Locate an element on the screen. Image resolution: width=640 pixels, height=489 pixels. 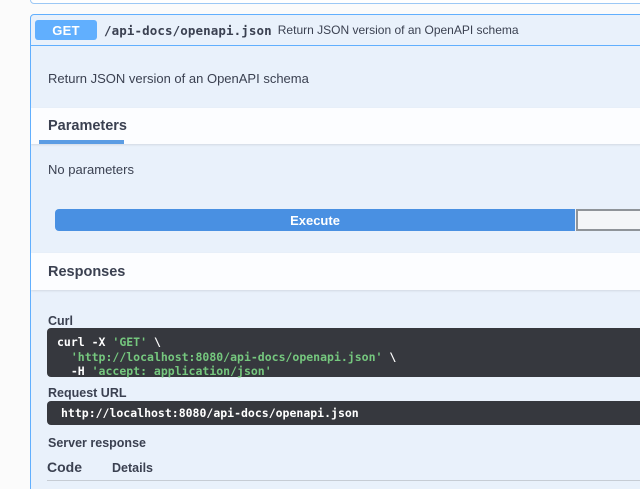
active-tab-underline is located at coordinates (81, 142).